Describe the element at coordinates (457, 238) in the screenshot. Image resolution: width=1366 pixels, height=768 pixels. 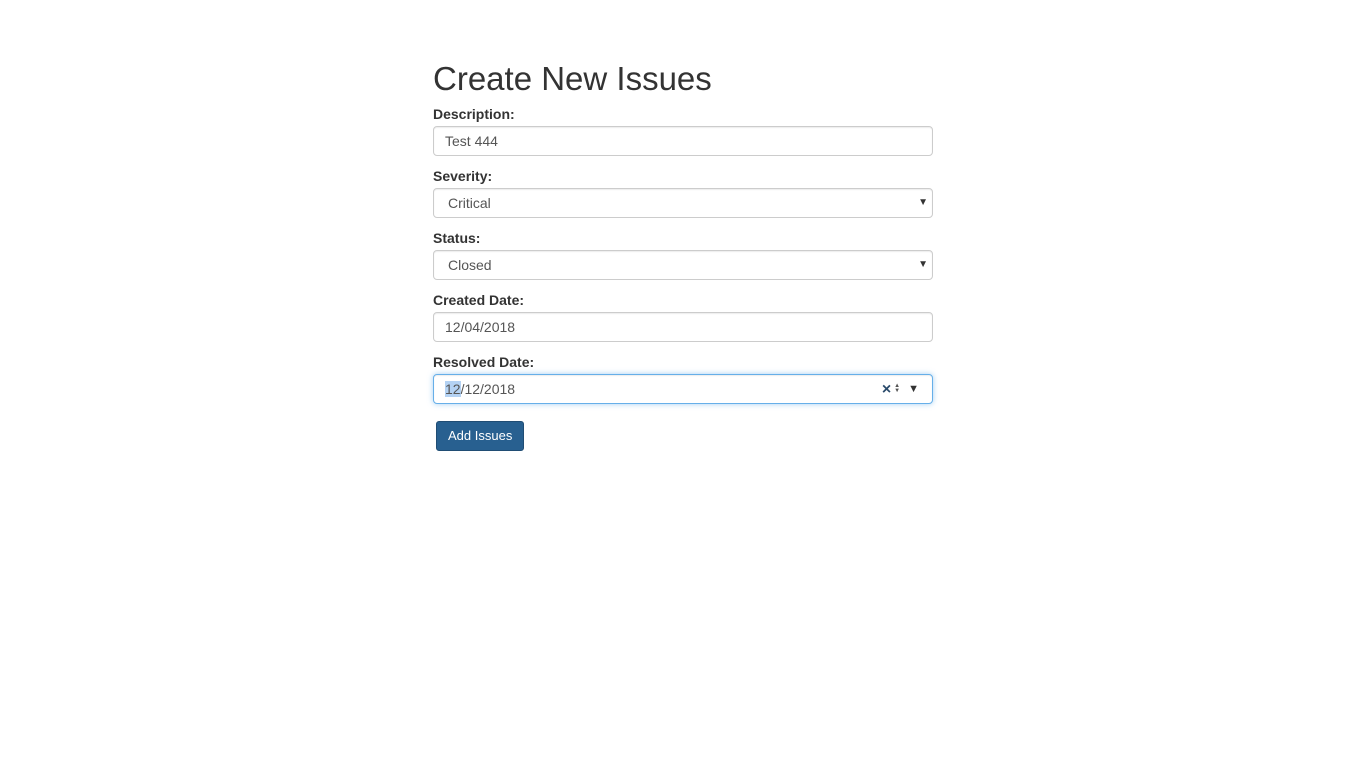
I see `status-label: Status:` at that location.